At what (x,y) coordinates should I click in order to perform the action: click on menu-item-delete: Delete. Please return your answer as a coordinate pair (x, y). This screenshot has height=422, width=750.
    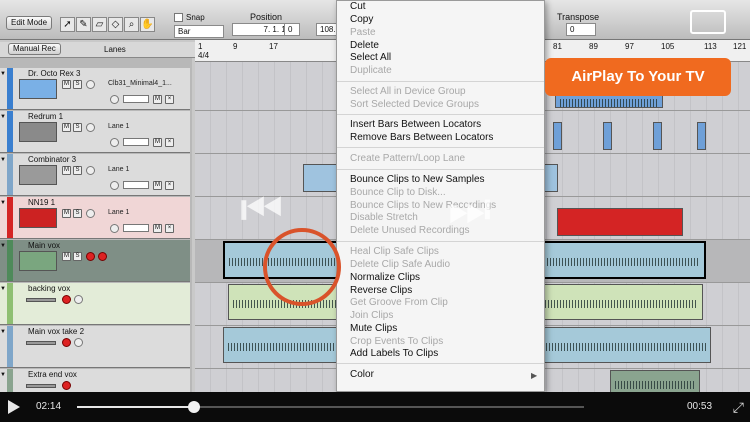
    Looking at the image, I should click on (364, 45).